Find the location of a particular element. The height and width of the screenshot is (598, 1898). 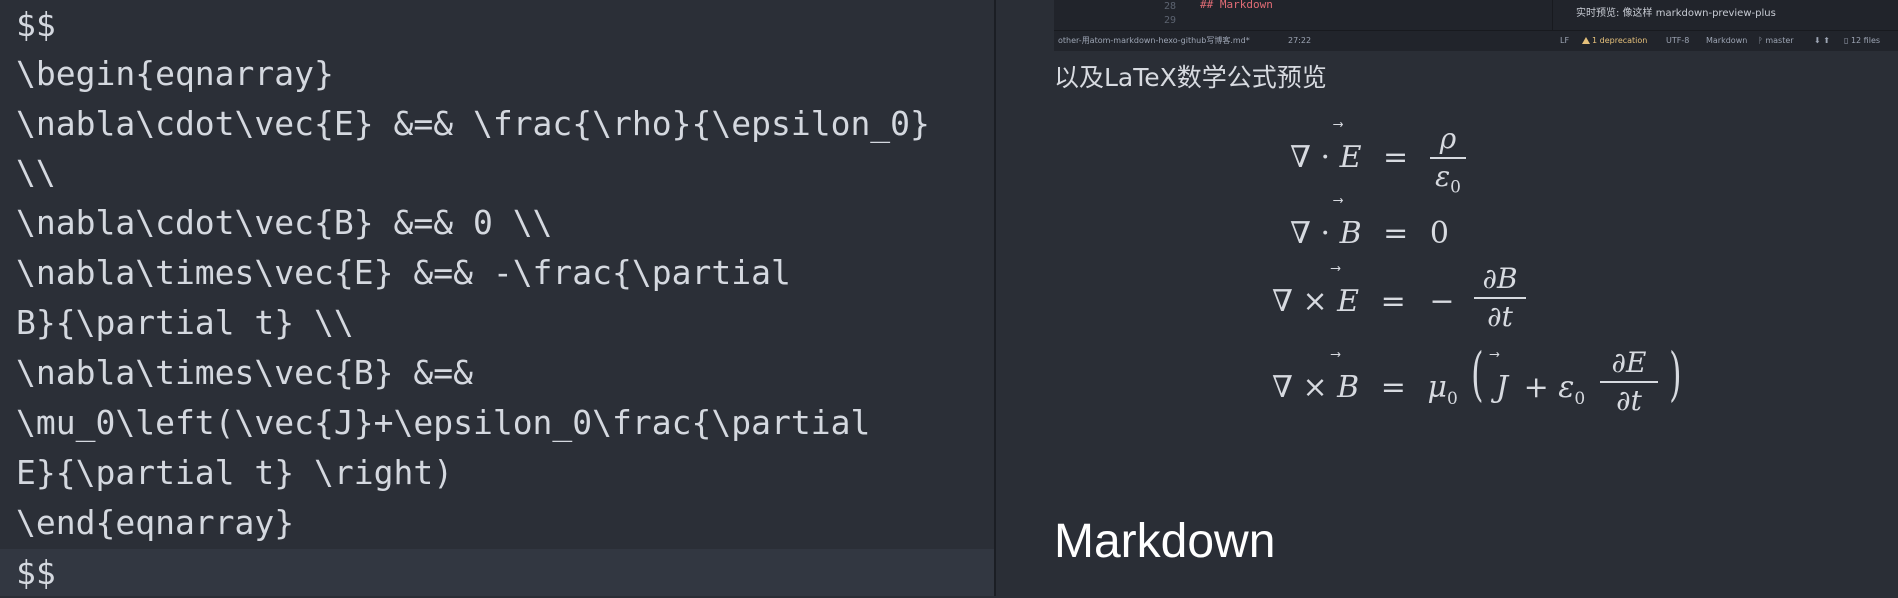

mu-term: μ0 is located at coordinates (1442, 389).